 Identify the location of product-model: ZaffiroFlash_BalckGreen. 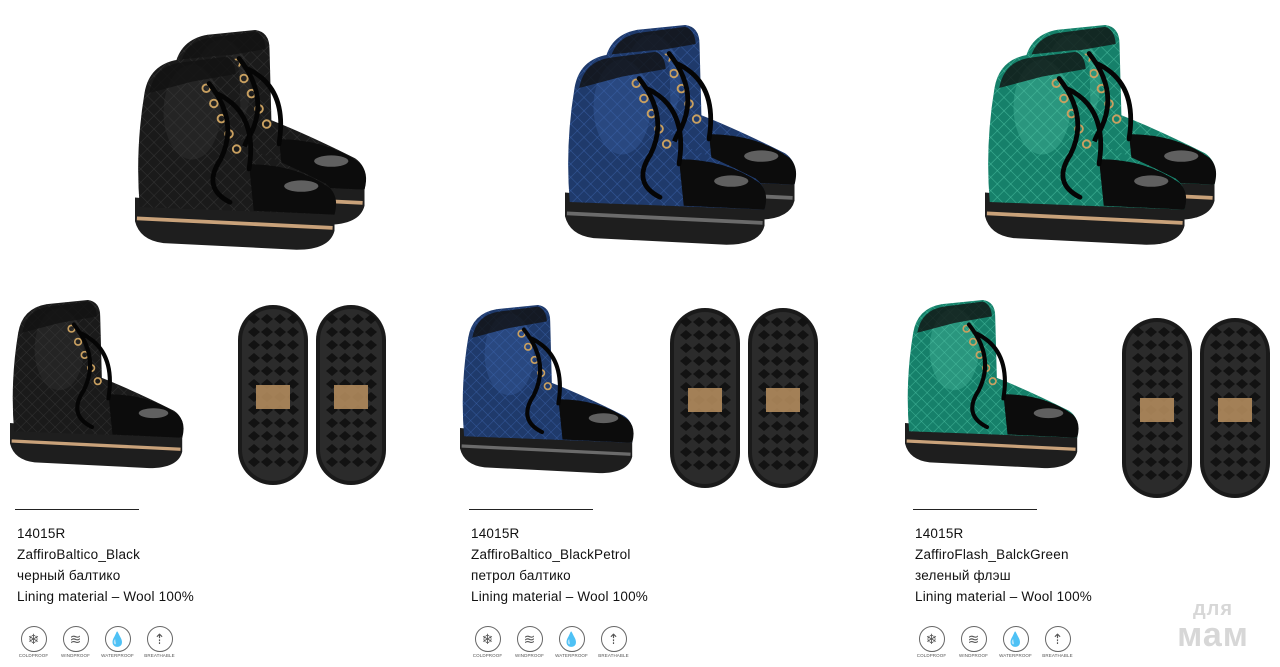
(992, 554).